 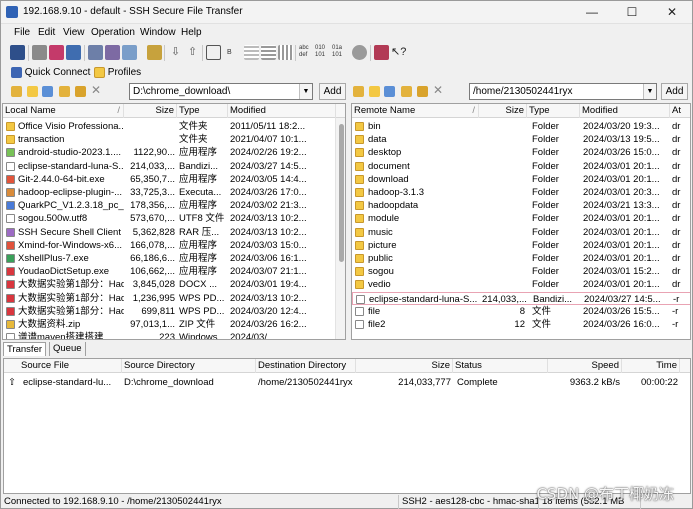 What do you see at coordinates (251, 52) in the screenshot?
I see `list-view-icon` at bounding box center [251, 52].